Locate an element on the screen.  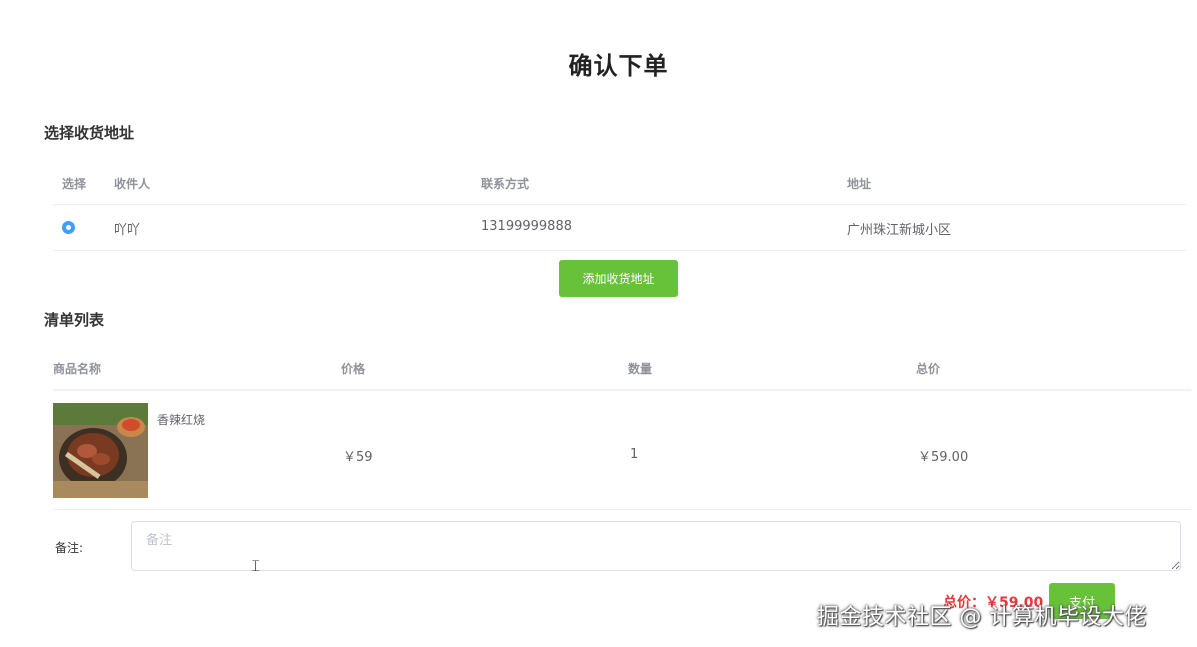
receiver-name: 吖吖 is located at coordinates (127, 230).